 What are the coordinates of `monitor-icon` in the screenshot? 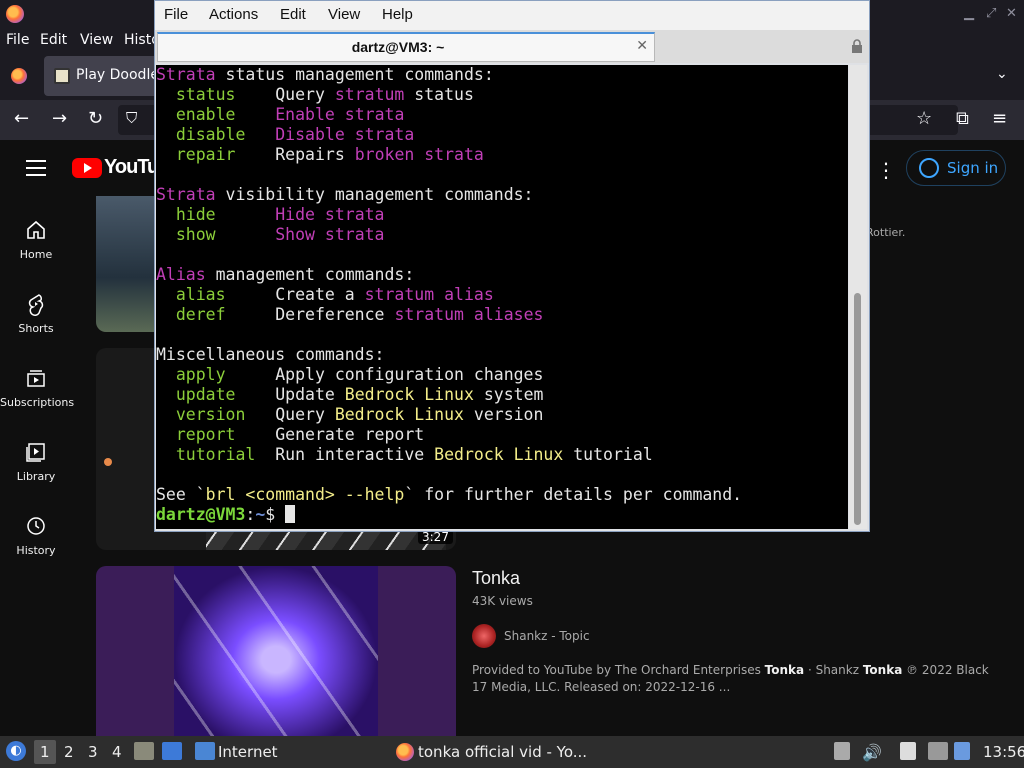 It's located at (938, 751).